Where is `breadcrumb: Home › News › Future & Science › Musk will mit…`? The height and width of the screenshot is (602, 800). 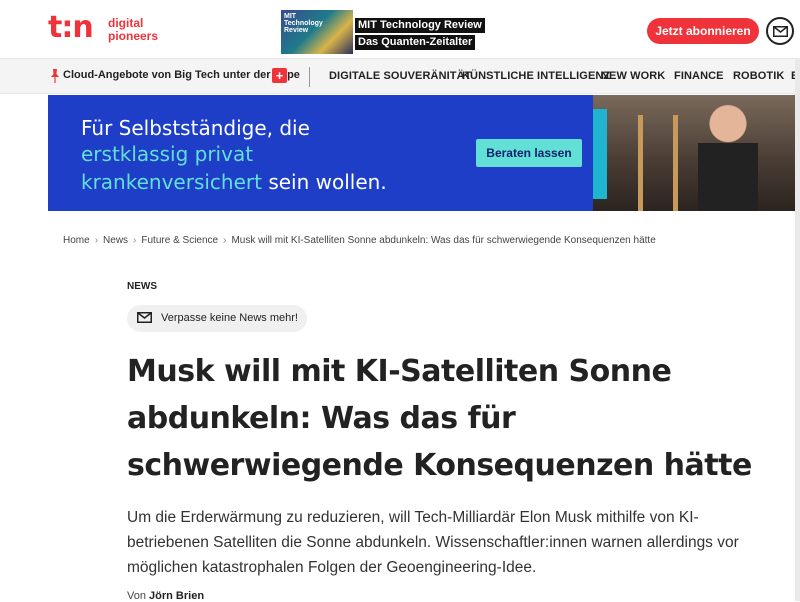
breadcrumb: Home › News › Future & Science › Musk will mit… is located at coordinates (359, 240).